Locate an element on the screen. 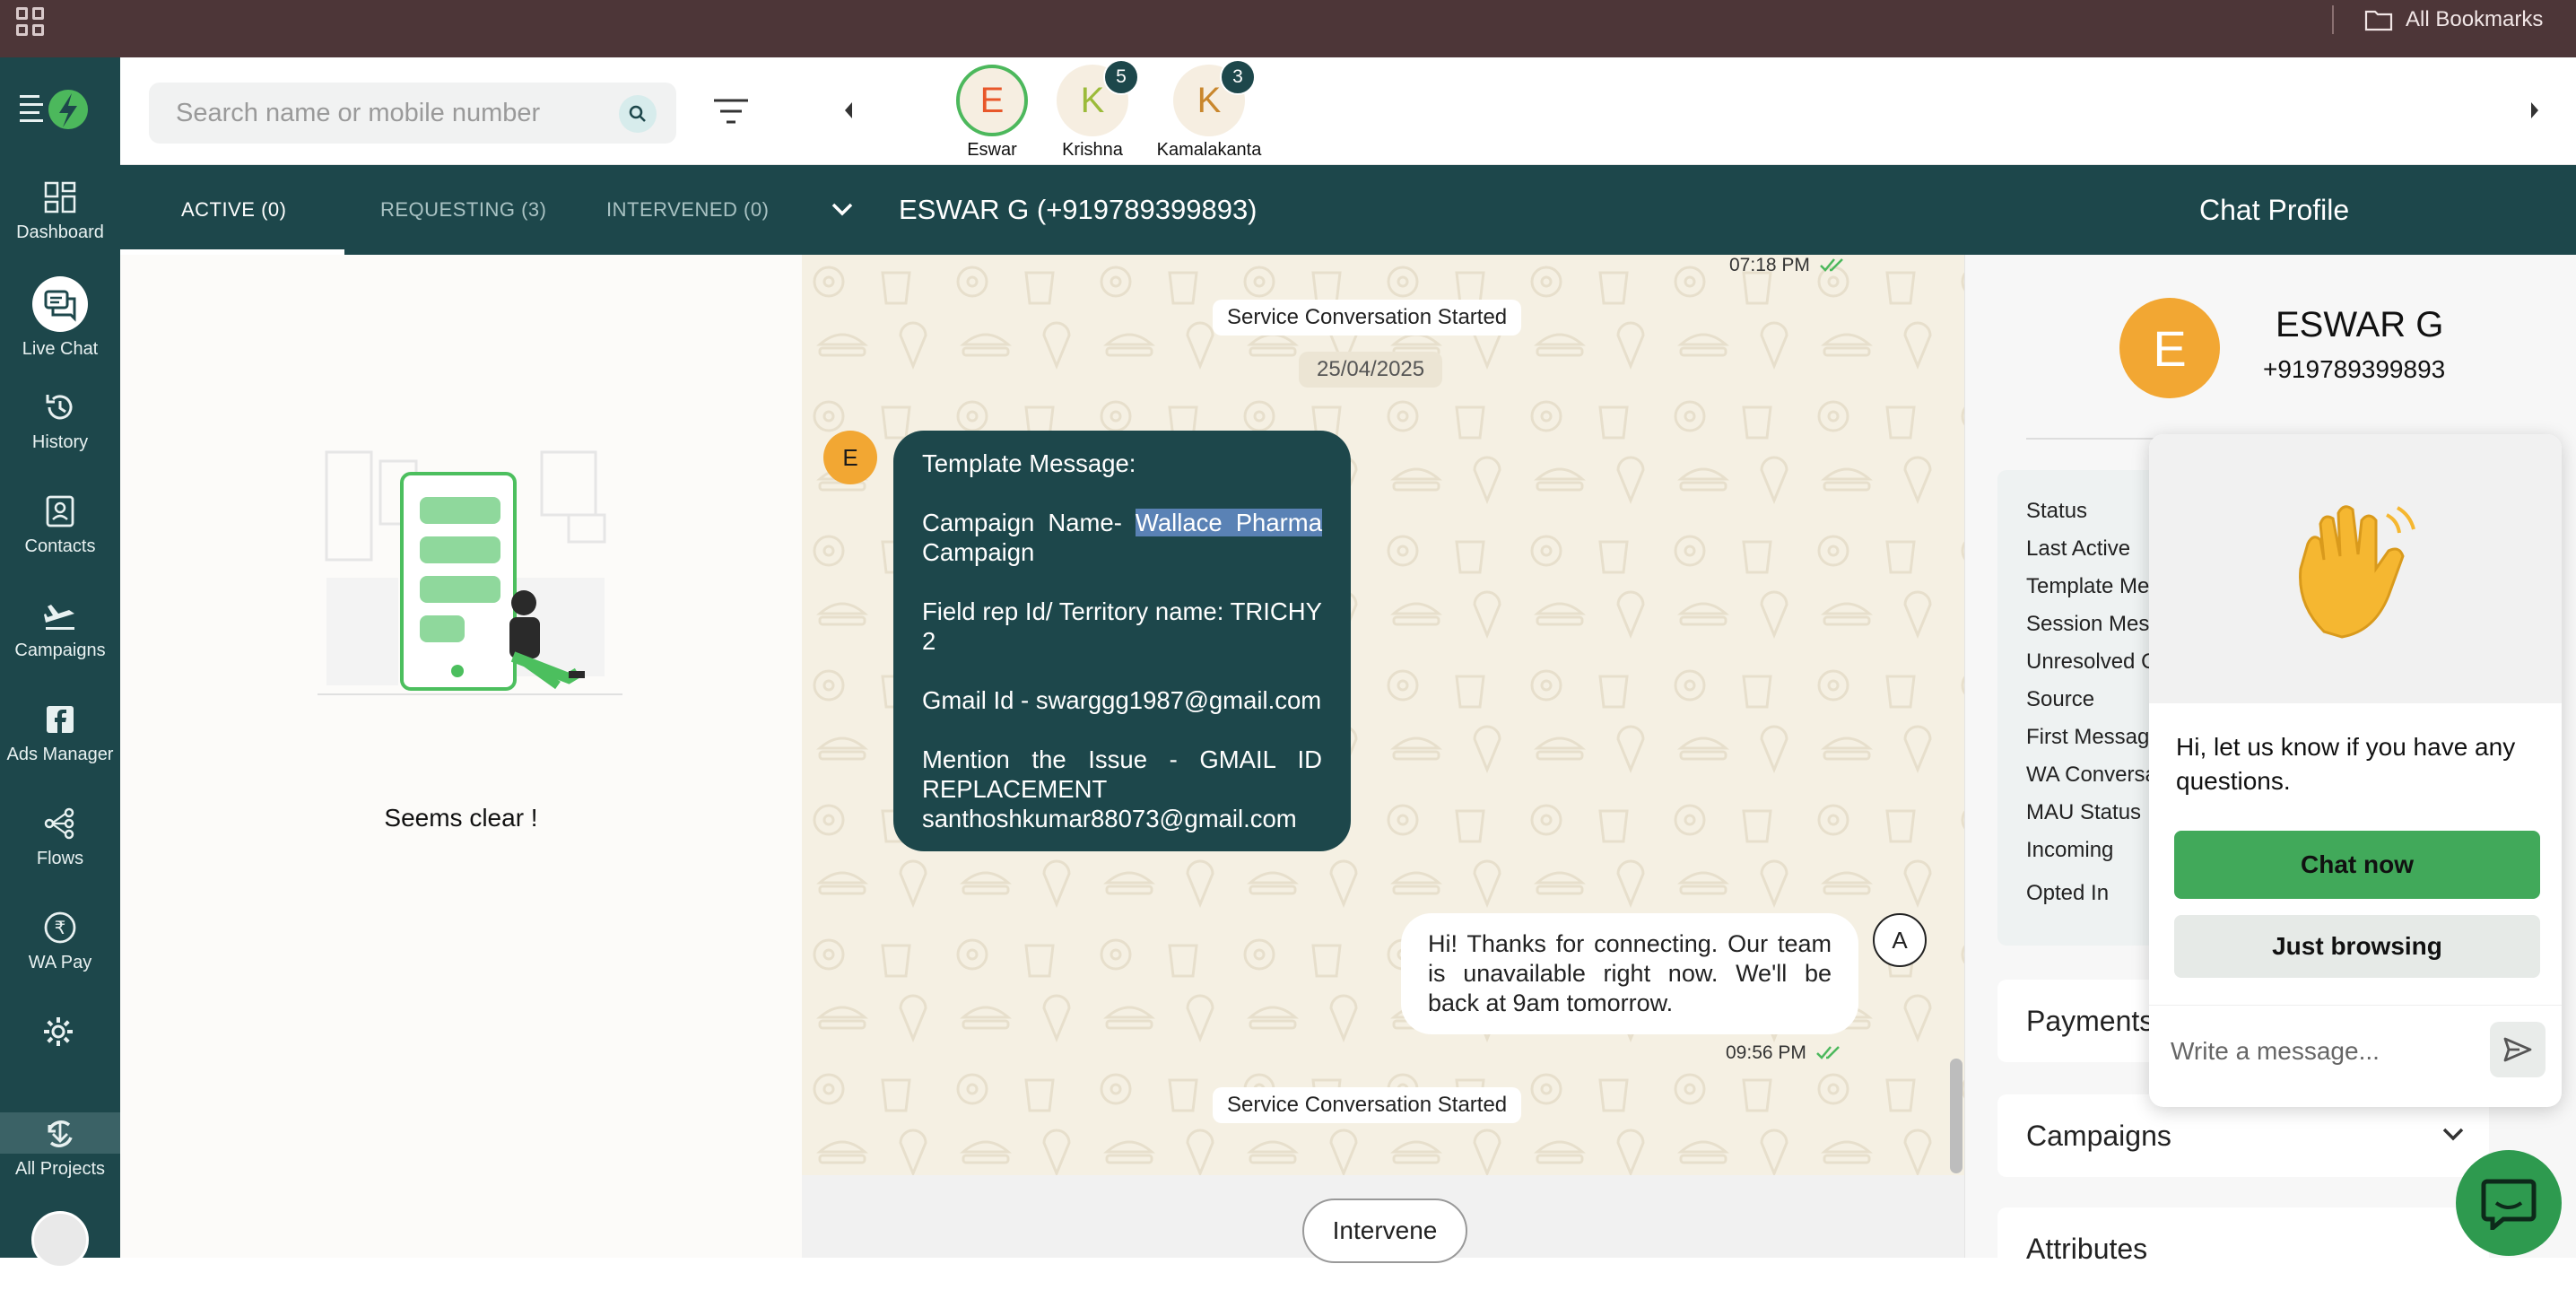  widget-hero is located at coordinates (2355, 568).